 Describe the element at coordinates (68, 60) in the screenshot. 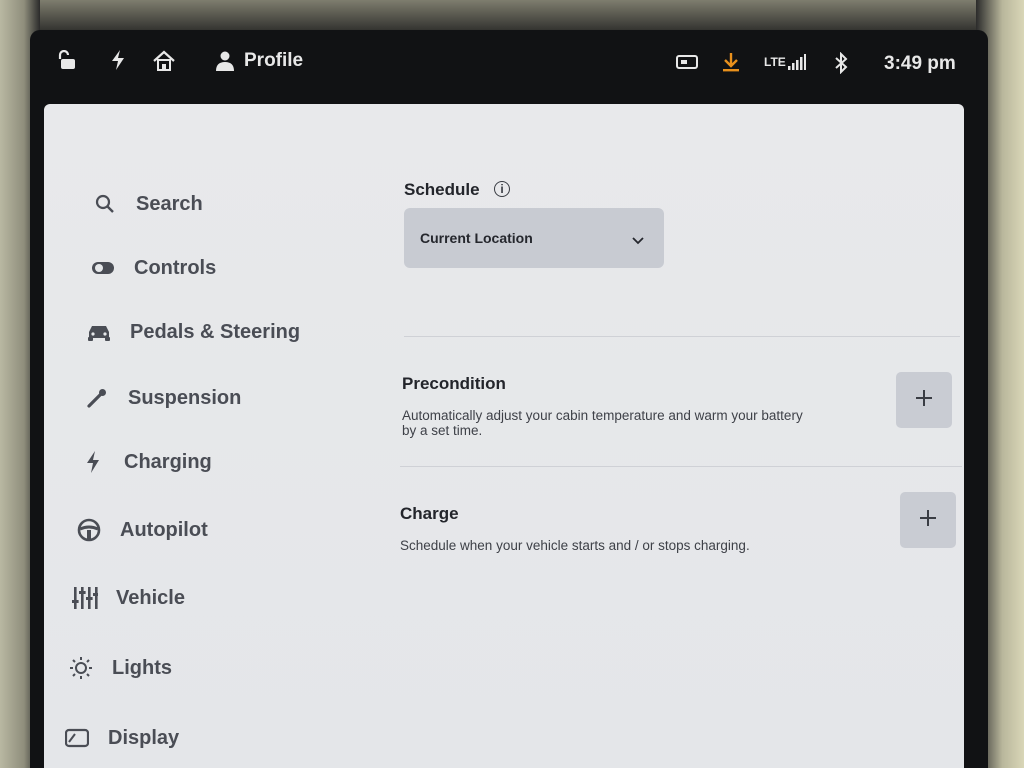

I see `lock-open-icon` at that location.